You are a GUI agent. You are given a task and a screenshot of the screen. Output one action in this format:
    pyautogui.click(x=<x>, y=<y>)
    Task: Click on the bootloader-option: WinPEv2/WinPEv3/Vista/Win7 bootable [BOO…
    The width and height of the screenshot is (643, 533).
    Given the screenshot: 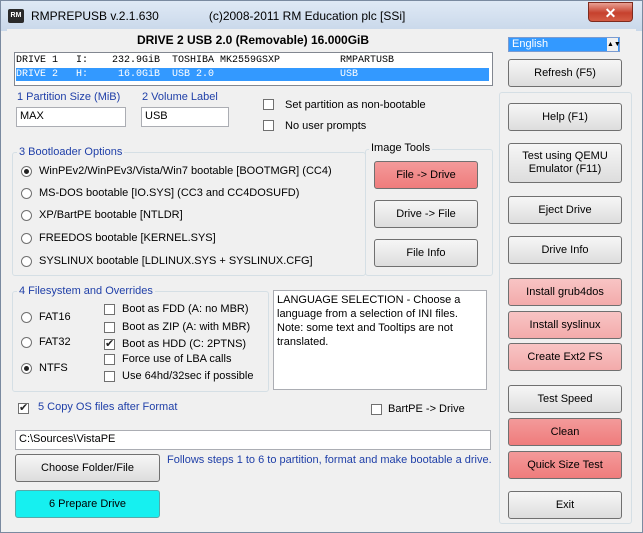 What is the action you would take?
    pyautogui.click(x=185, y=171)
    